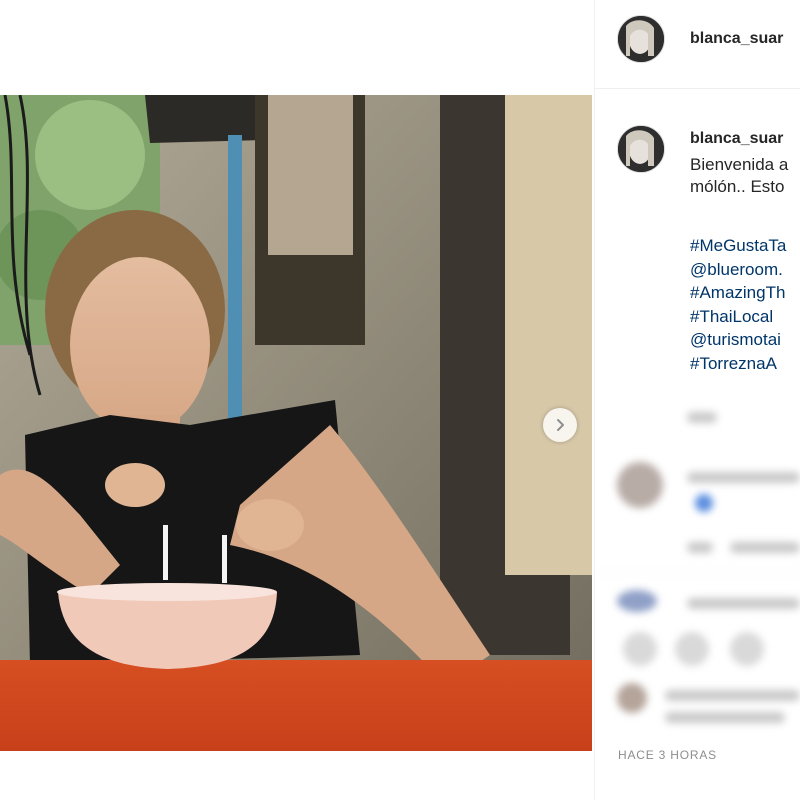 Image resolution: width=800 pixels, height=800 pixels. Describe the element at coordinates (745, 176) in the screenshot. I see `caption-text: Bienvenida a mólón.. Esto` at that location.